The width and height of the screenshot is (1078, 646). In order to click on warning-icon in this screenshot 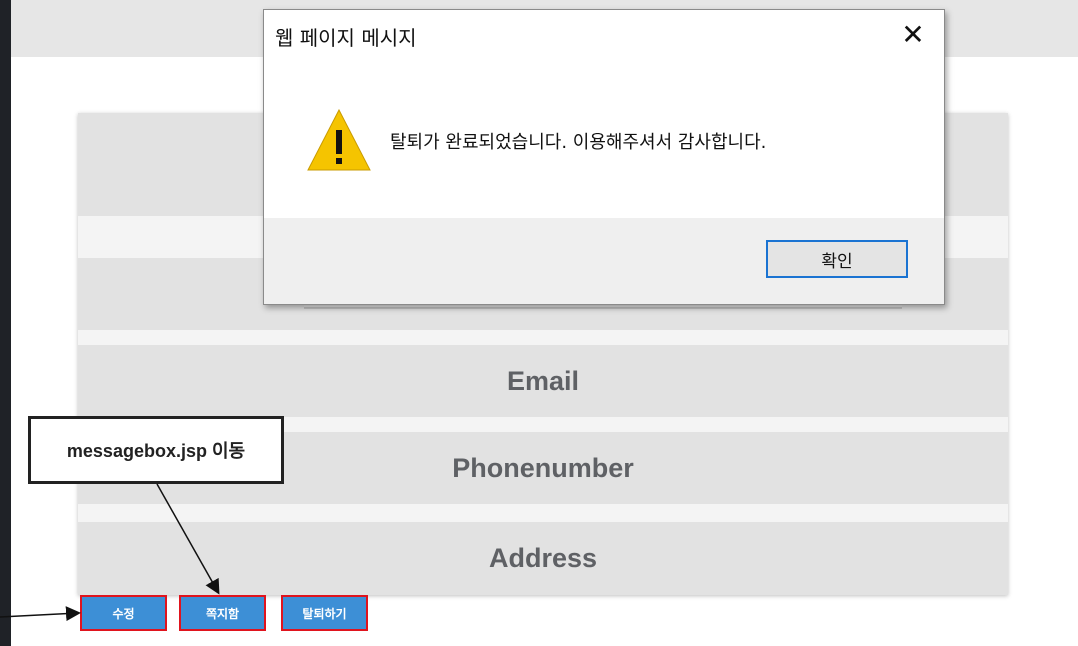, I will do `click(339, 142)`.